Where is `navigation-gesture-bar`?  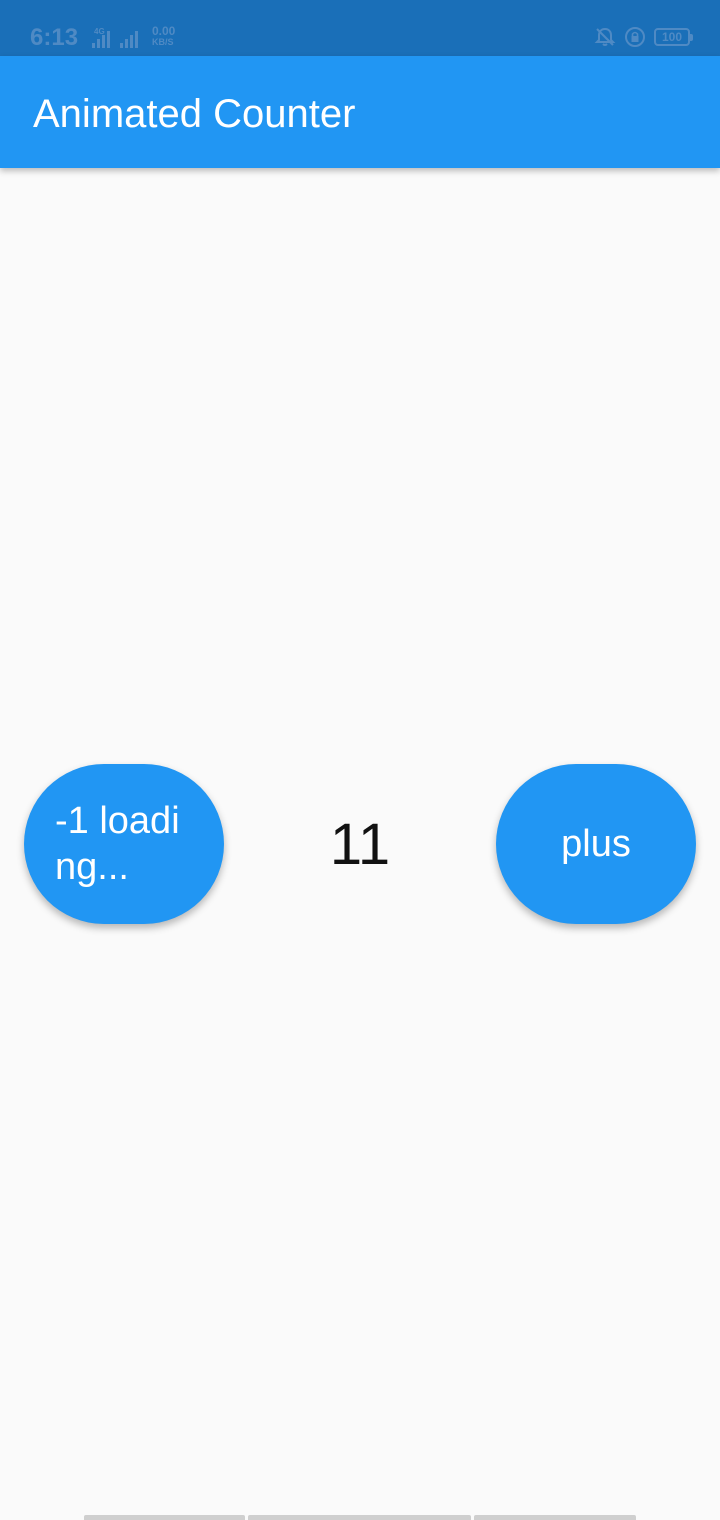
navigation-gesture-bar is located at coordinates (361, 1517).